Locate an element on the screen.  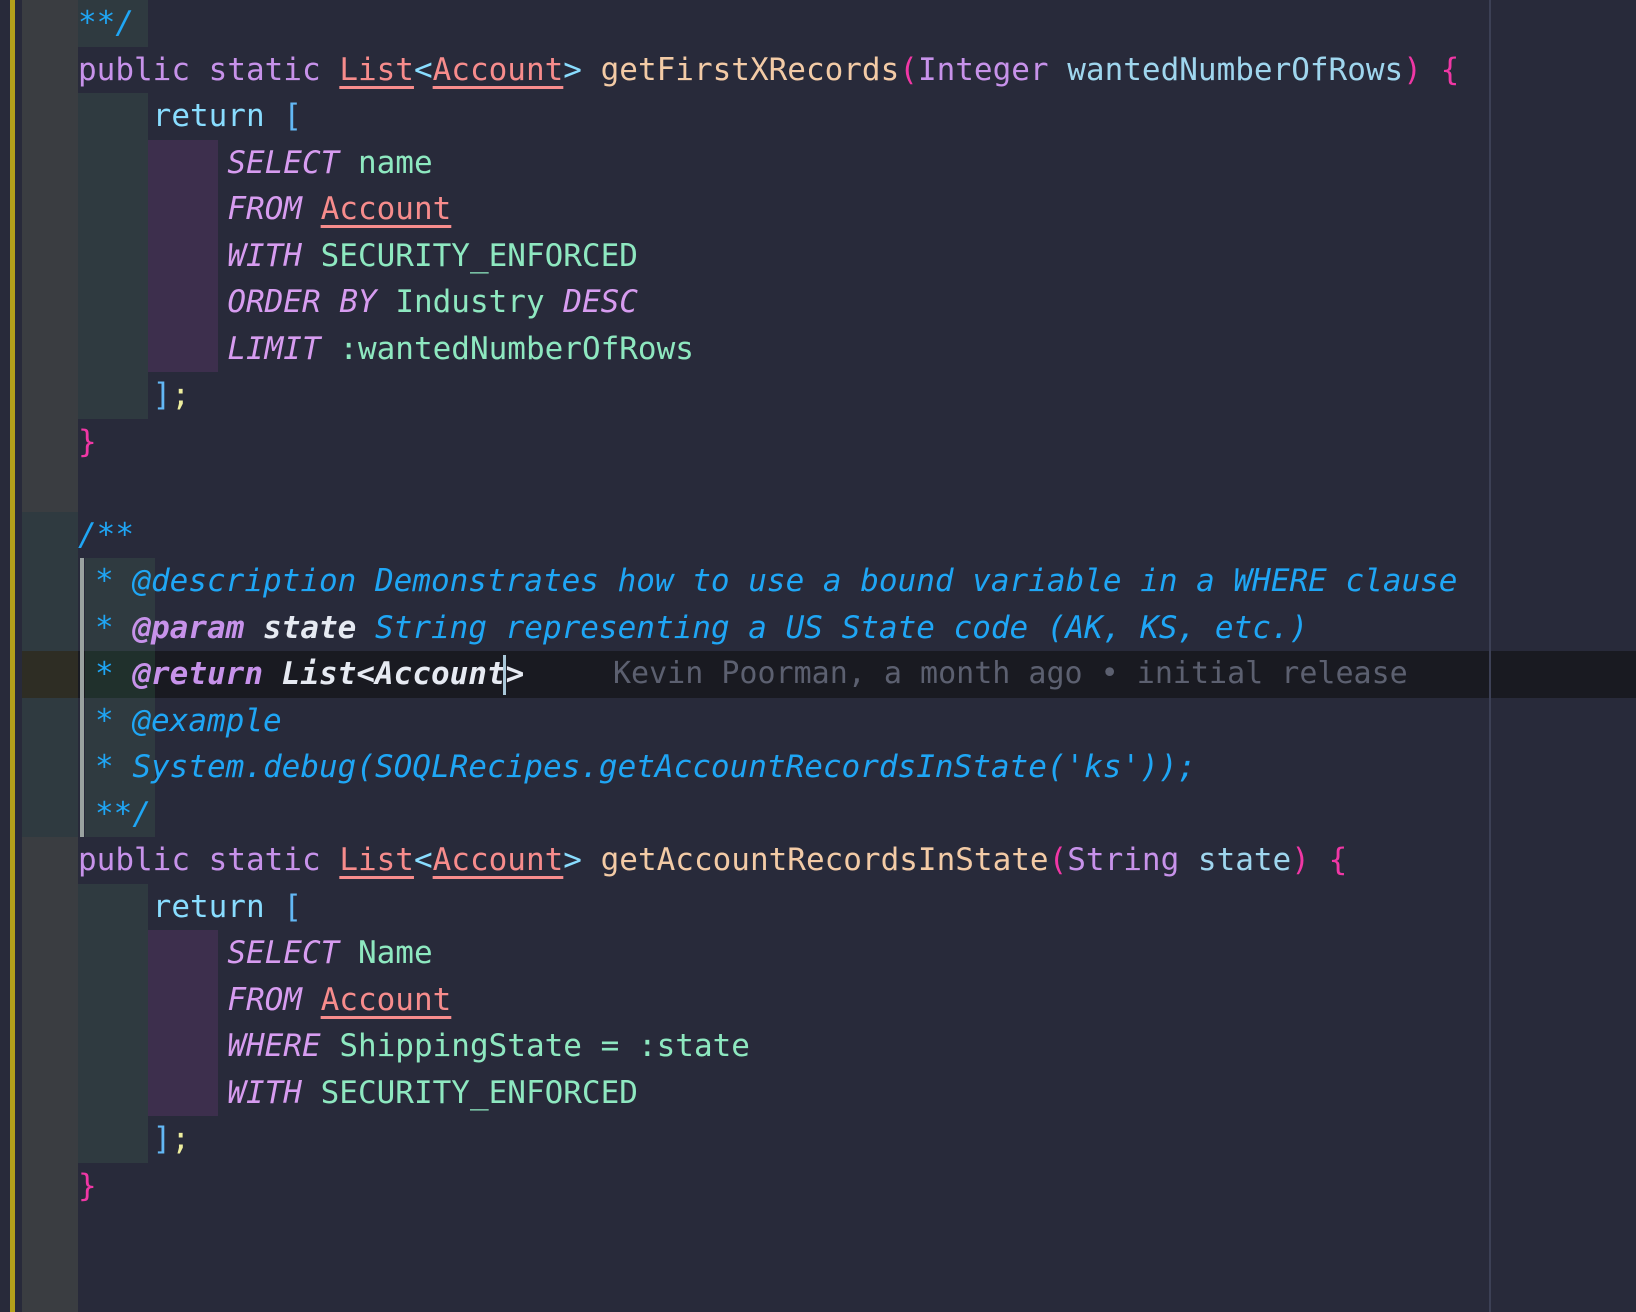
token-type-string: String is located at coordinates (1123, 860).